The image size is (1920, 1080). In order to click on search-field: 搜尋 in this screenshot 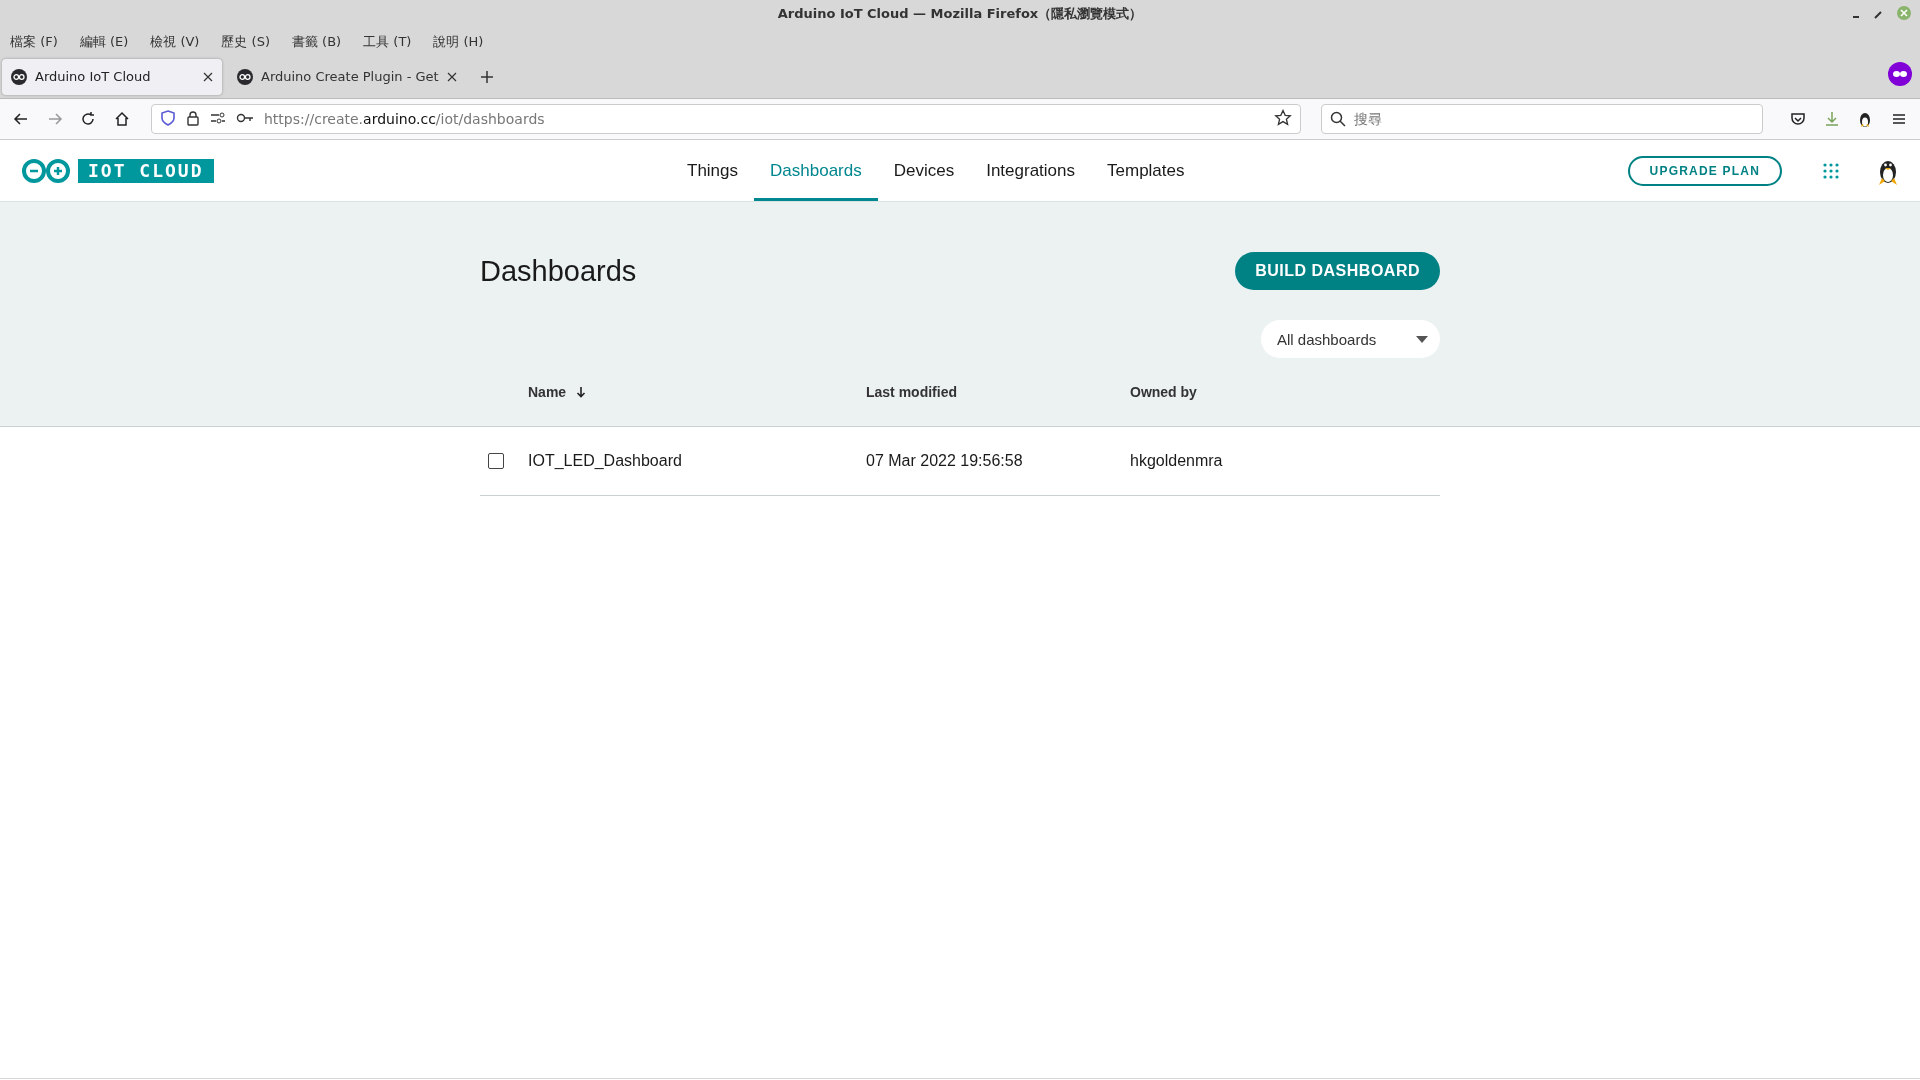, I will do `click(1542, 119)`.